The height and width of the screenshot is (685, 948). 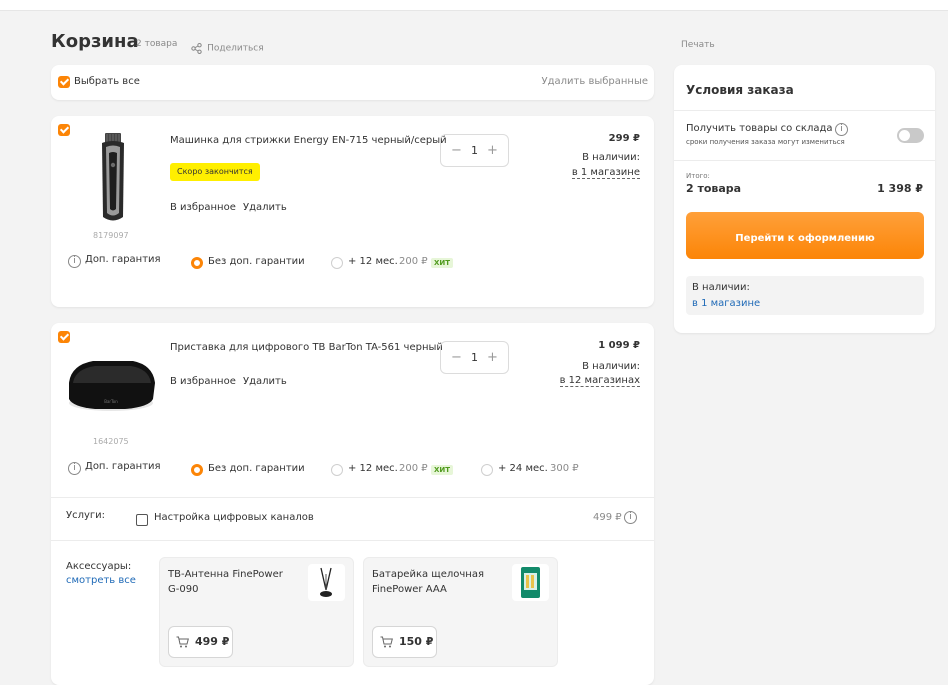 I want to click on add-accessory-to-cart-button: 150 ₽, so click(x=404, y=642).